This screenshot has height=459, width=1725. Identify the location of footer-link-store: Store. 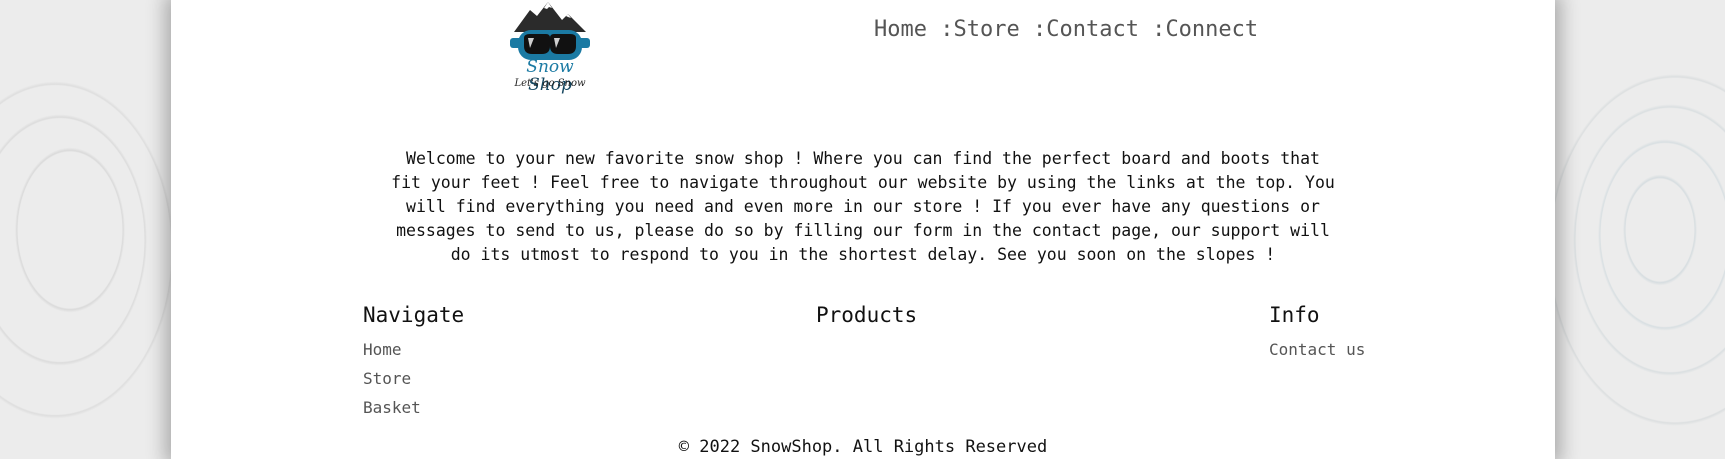
(387, 378).